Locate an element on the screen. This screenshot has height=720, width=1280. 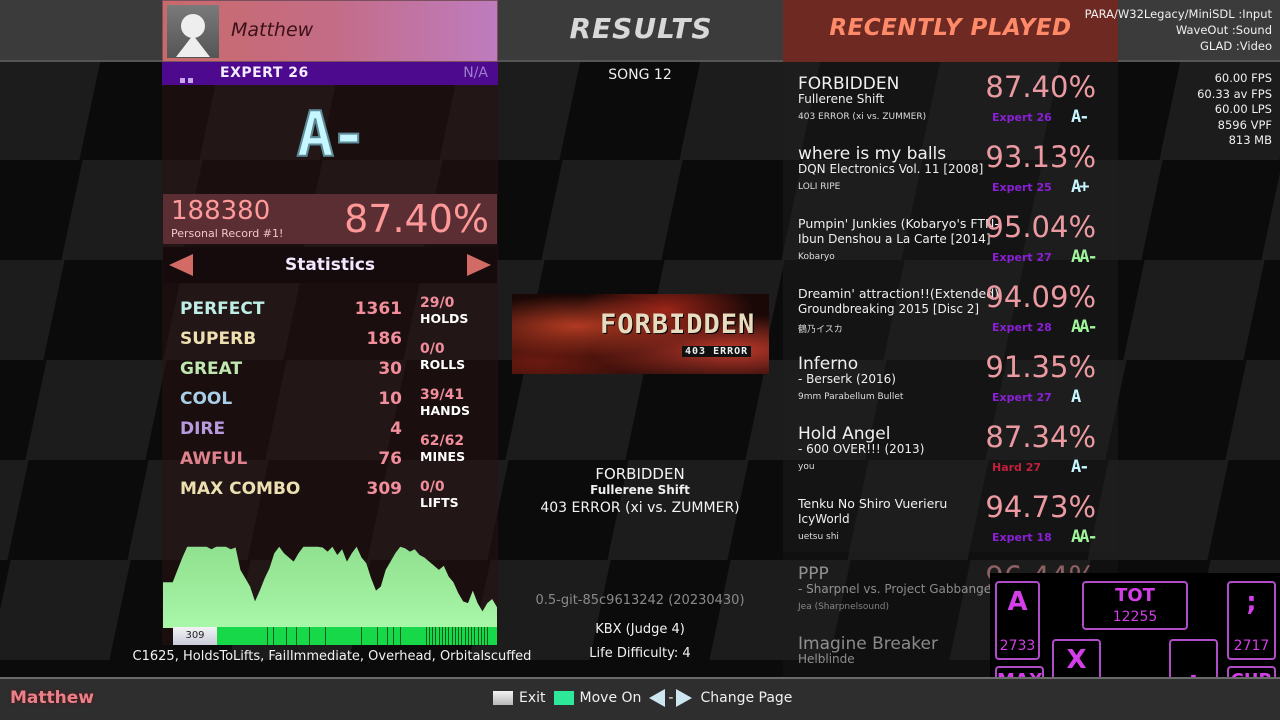
key-a-box: A 2733 is located at coordinates (1017, 620).